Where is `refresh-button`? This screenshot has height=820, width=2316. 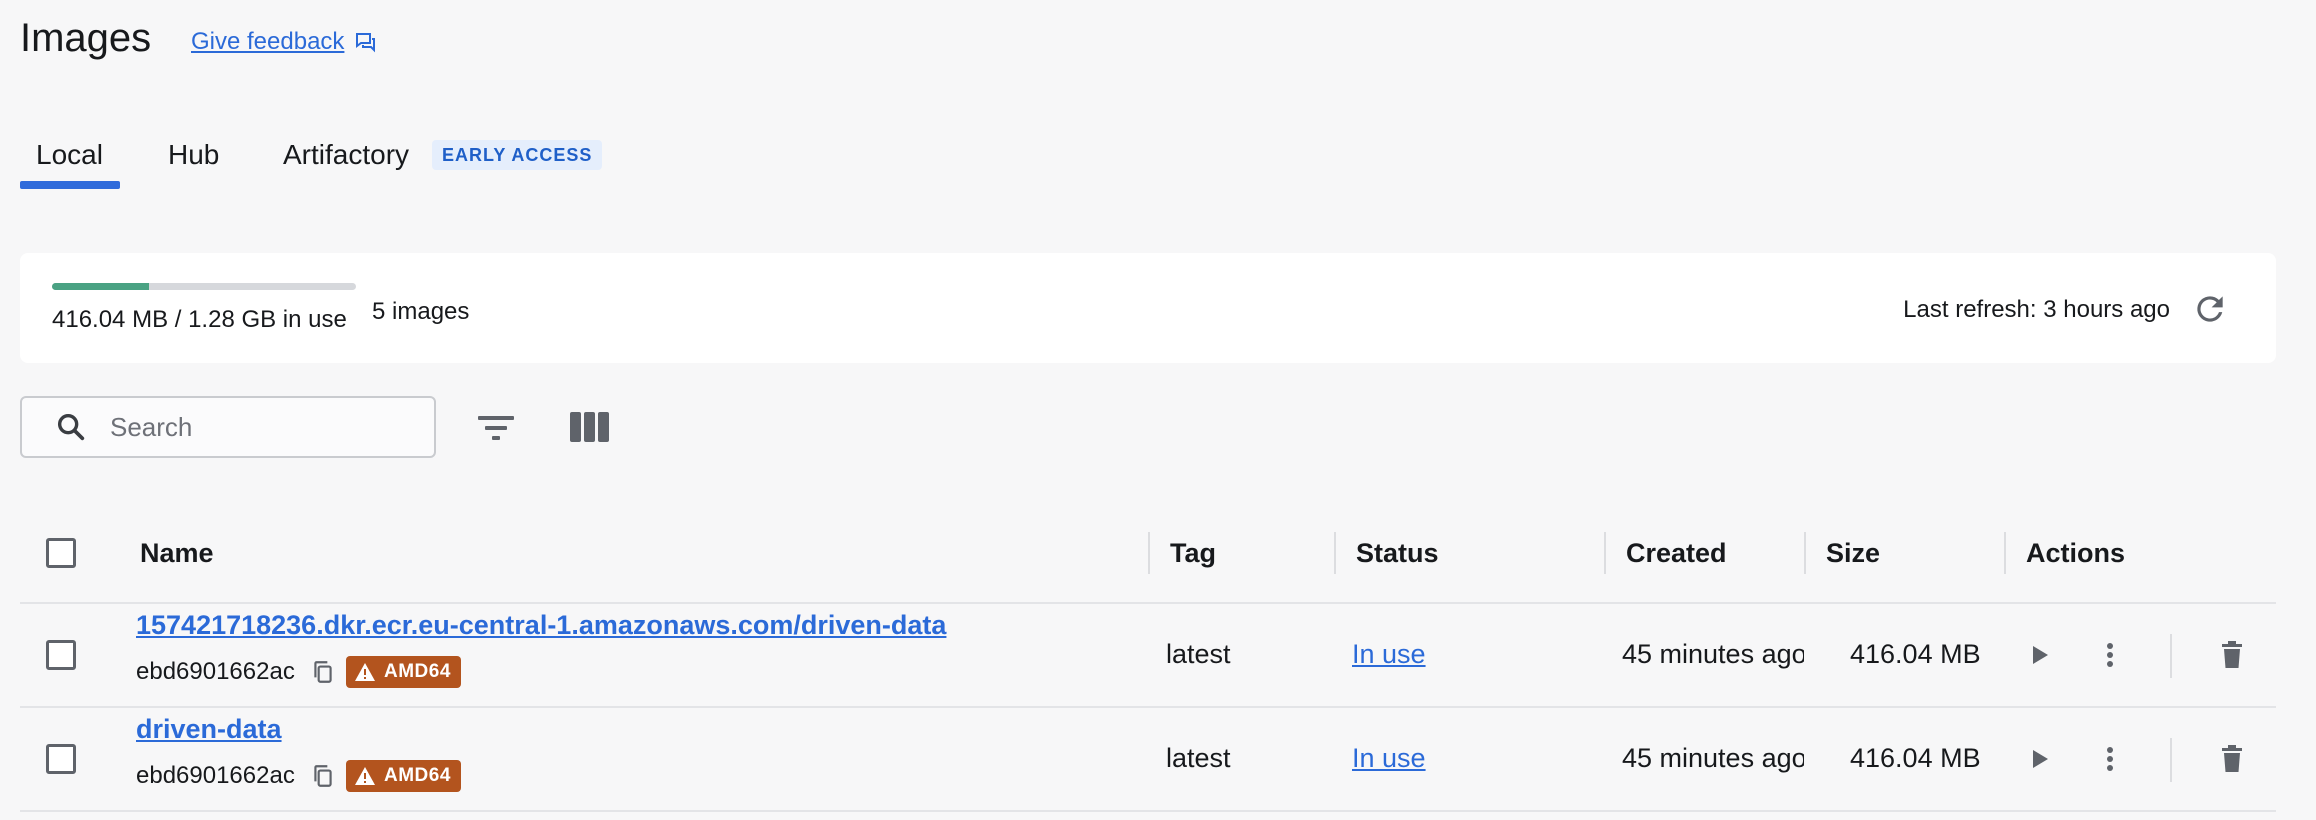 refresh-button is located at coordinates (2210, 309).